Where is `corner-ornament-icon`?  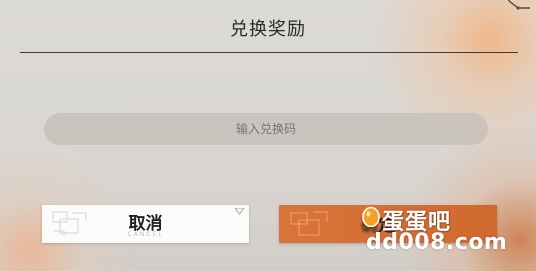 corner-ornament-icon is located at coordinates (519, 5).